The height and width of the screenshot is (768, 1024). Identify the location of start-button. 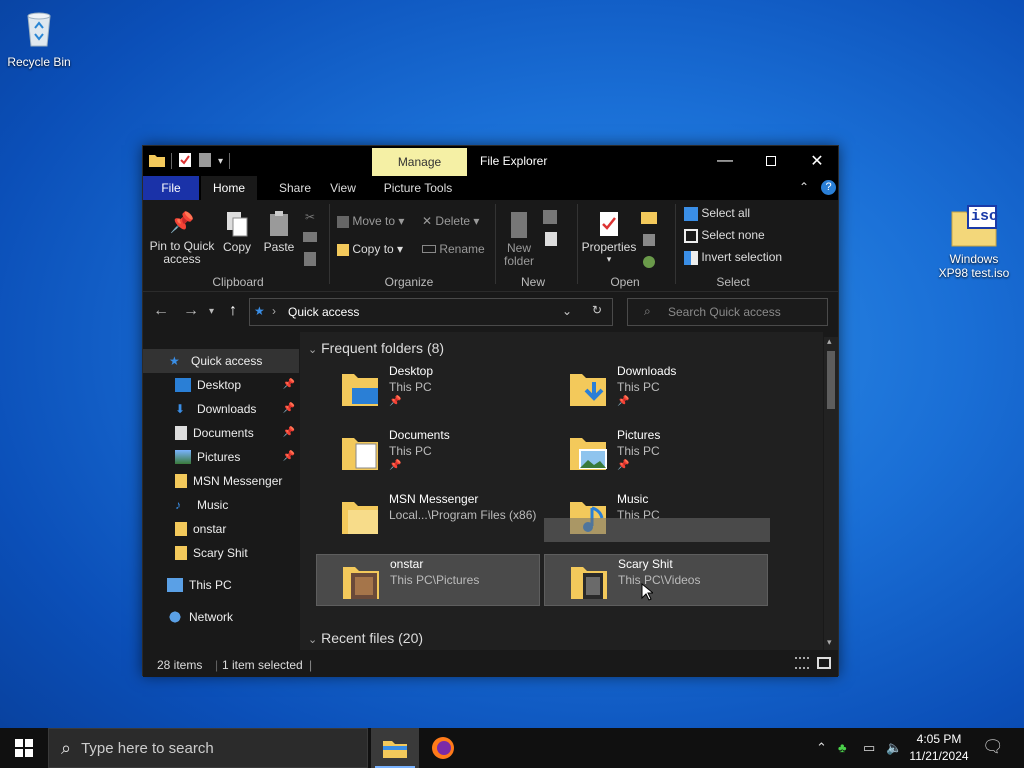
(24, 748).